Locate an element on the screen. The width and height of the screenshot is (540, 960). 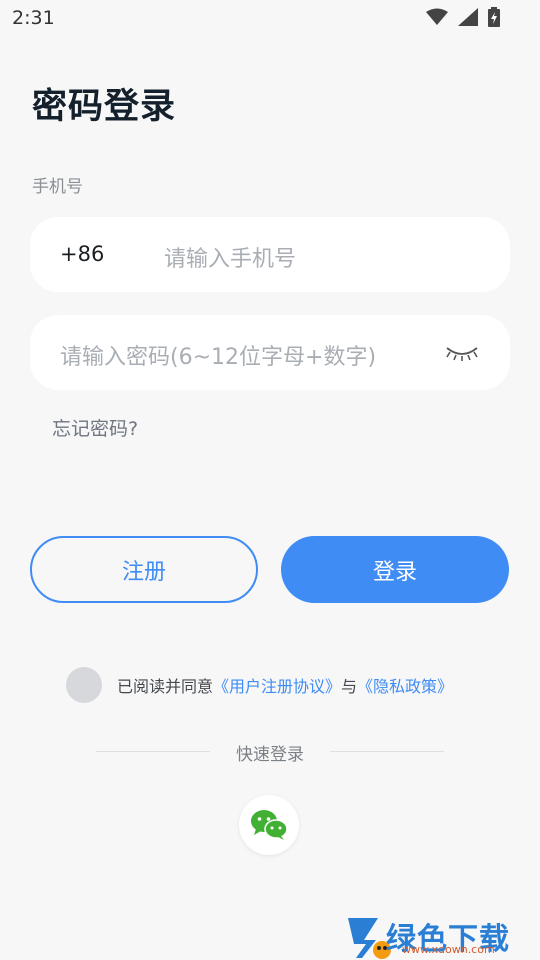
agreement-conjunction: 与 is located at coordinates (349, 686).